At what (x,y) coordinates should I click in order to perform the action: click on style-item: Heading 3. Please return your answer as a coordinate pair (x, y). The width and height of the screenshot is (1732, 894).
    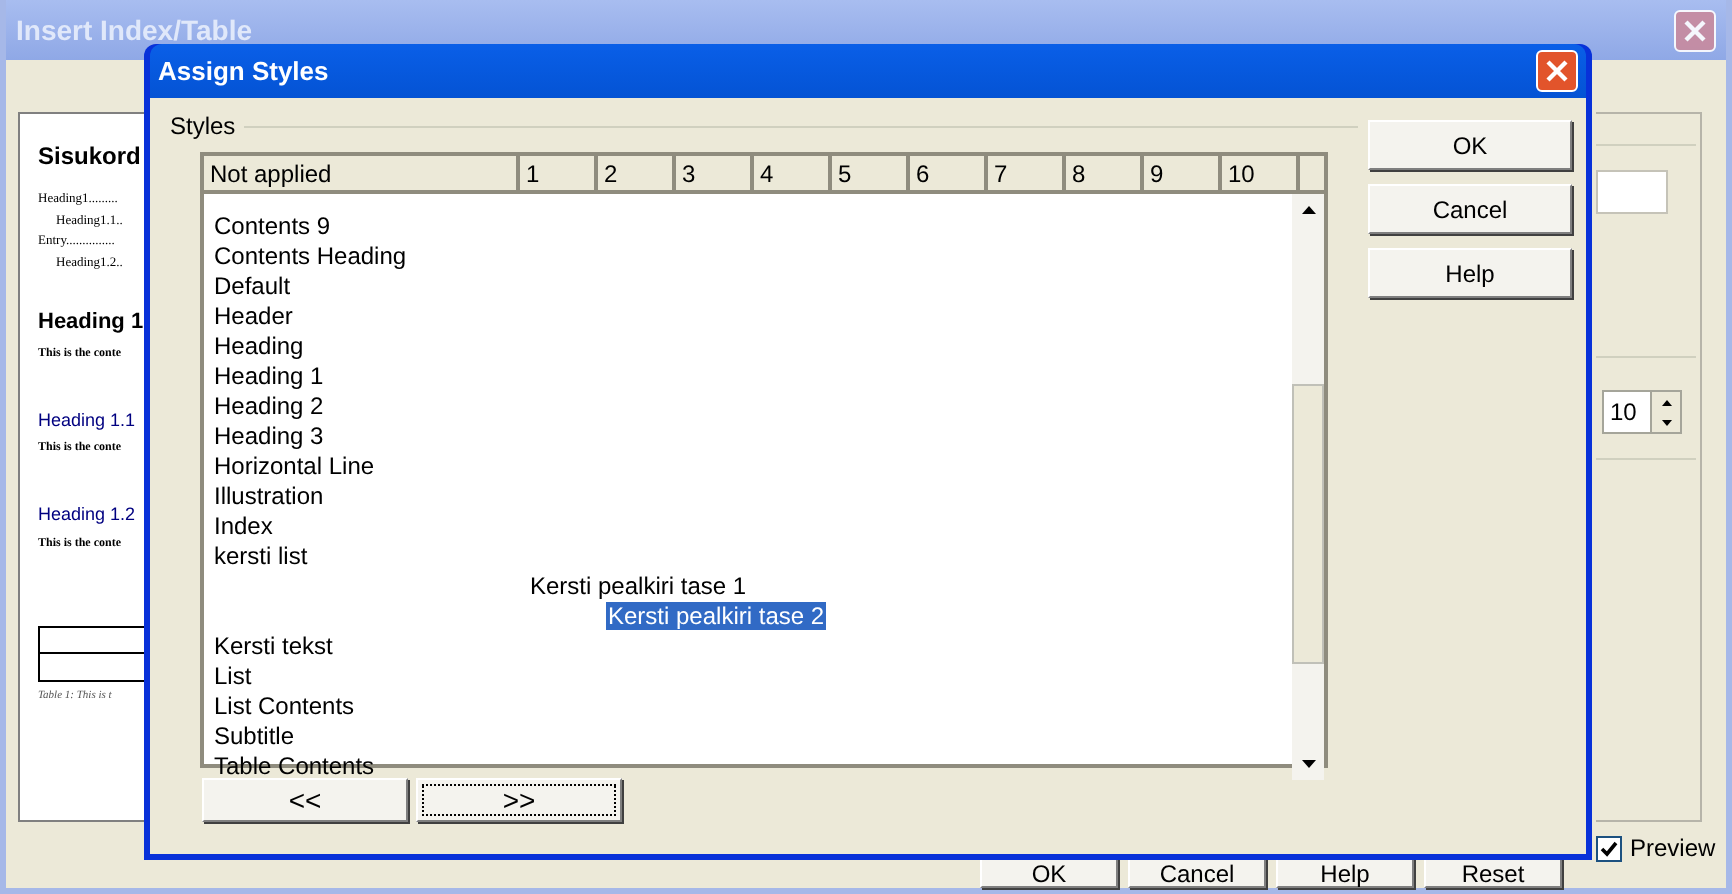
    Looking at the image, I should click on (269, 435).